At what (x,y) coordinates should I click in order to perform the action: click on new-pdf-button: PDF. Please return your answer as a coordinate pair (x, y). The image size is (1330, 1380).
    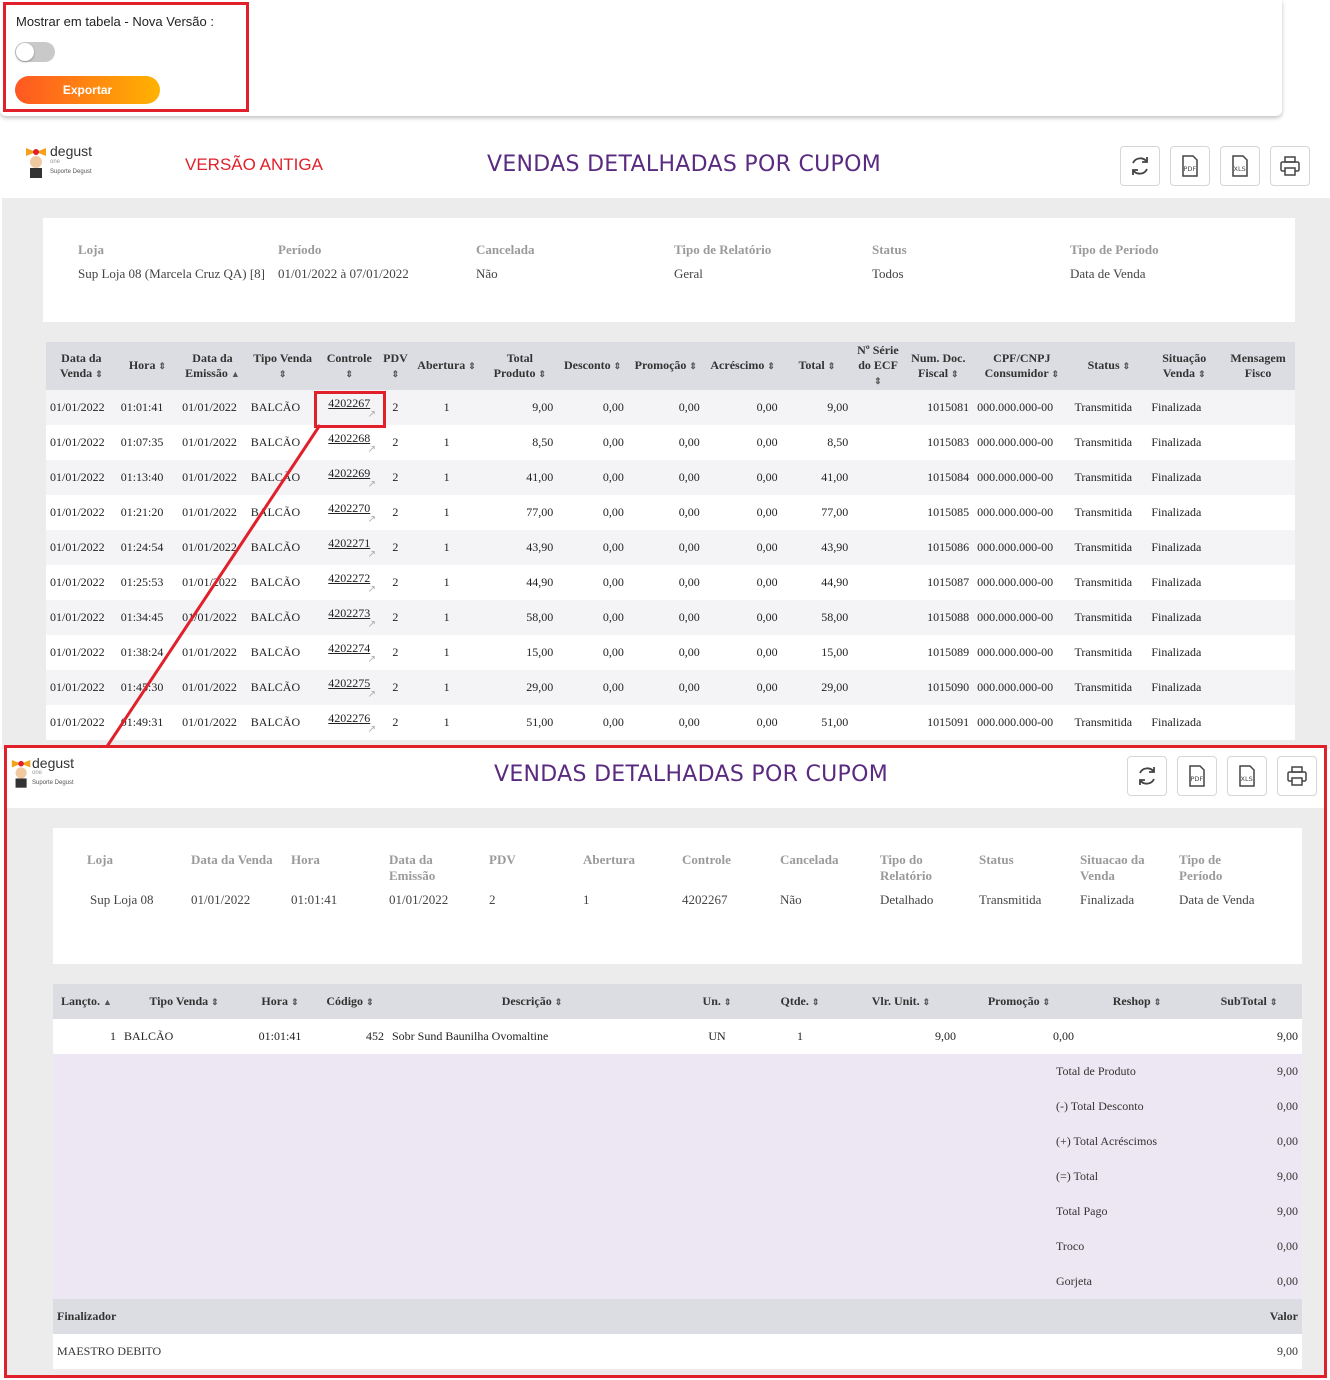
    Looking at the image, I should click on (1197, 776).